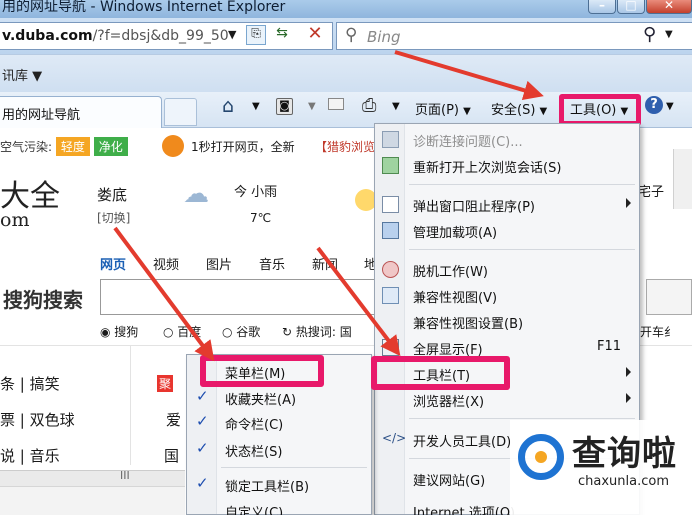  I want to click on nav-links-row-1: 条 | 搞笑, so click(30, 383).